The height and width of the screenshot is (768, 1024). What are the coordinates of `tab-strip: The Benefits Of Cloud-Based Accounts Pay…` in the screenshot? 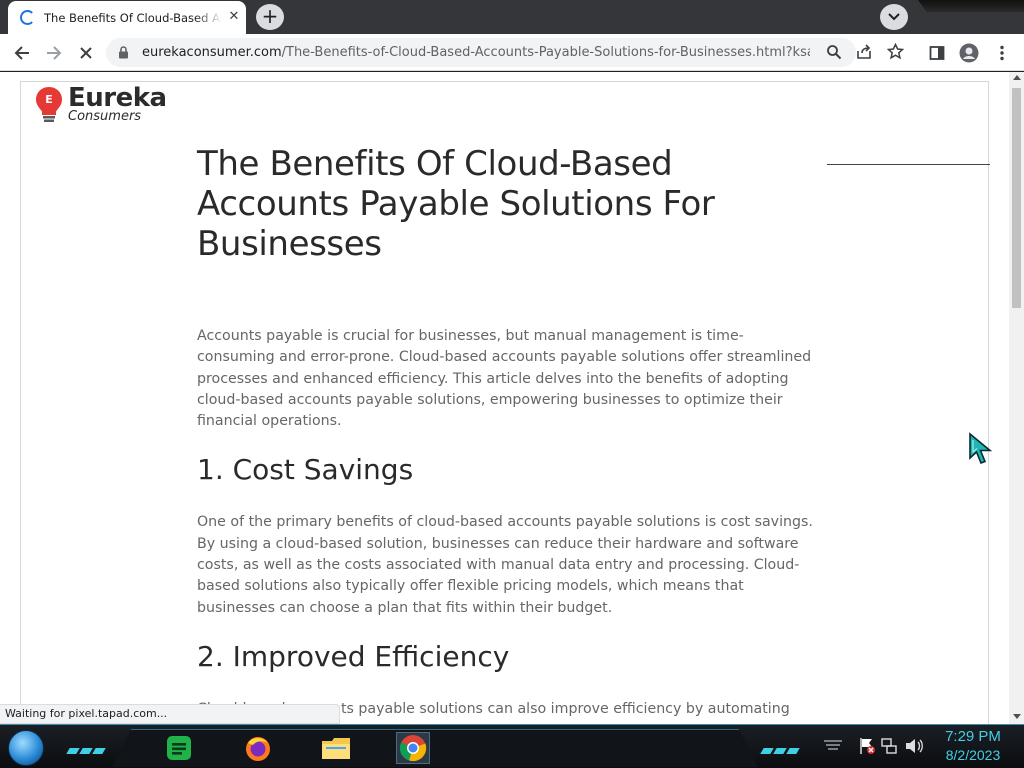 It's located at (512, 17).